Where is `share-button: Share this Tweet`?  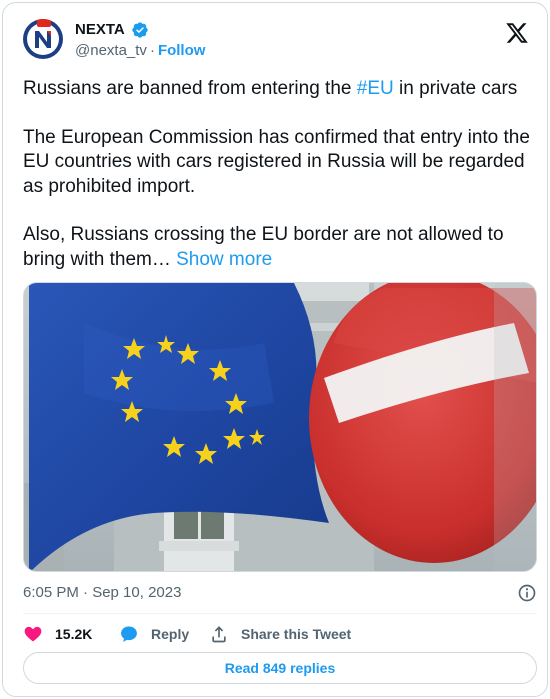
share-button: Share this Tweet is located at coordinates (280, 634).